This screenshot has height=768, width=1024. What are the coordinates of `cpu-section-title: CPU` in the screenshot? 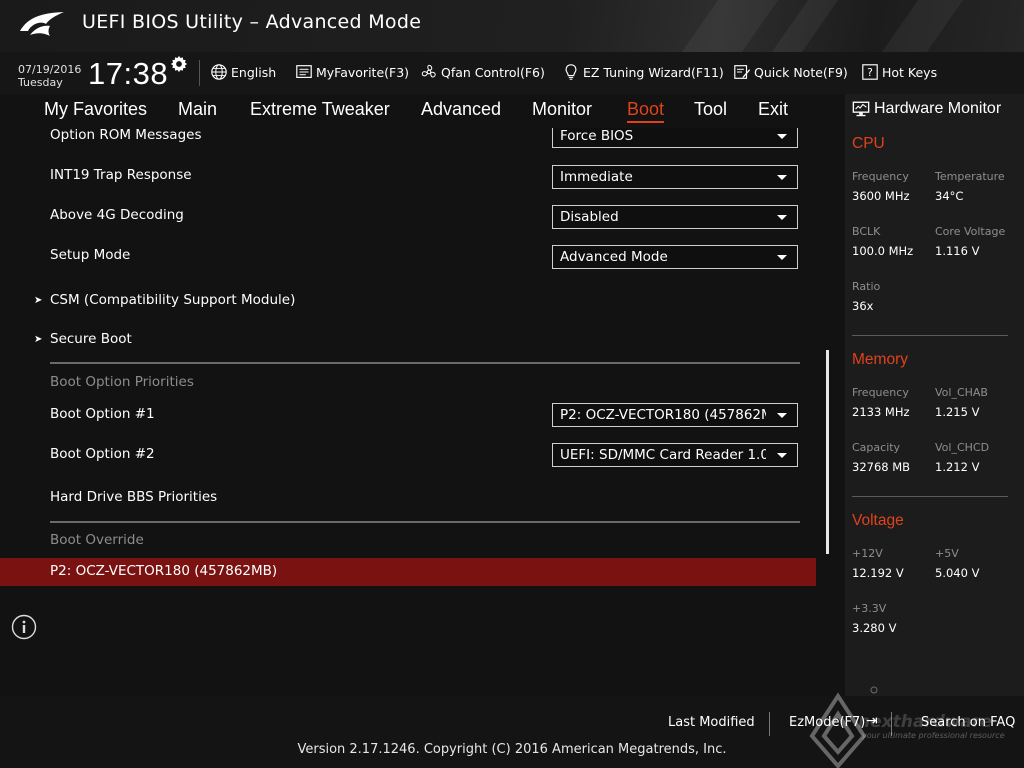 It's located at (868, 143).